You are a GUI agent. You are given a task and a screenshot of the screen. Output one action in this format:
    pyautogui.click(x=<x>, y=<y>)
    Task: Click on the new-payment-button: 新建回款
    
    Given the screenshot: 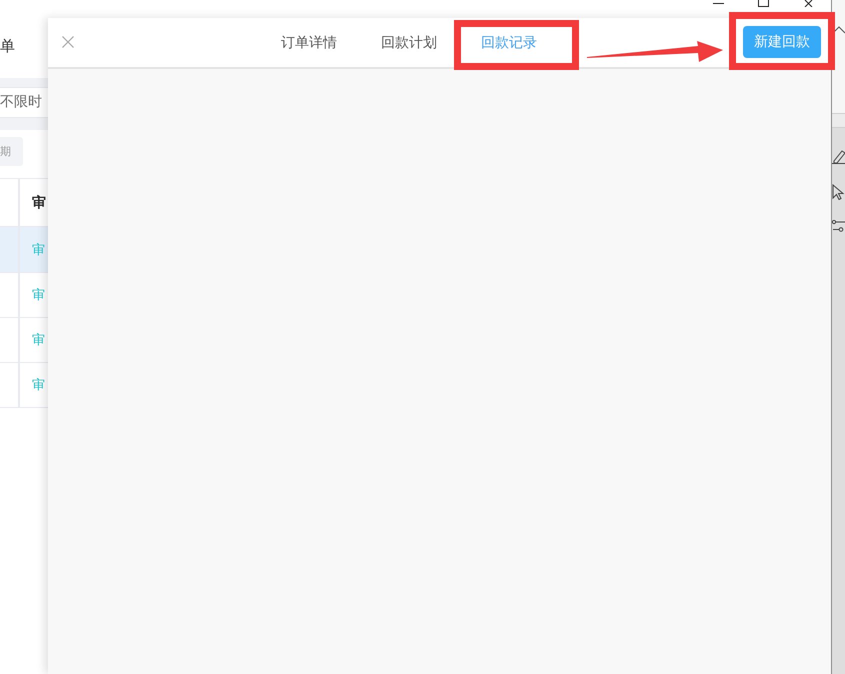 What is the action you would take?
    pyautogui.click(x=782, y=42)
    